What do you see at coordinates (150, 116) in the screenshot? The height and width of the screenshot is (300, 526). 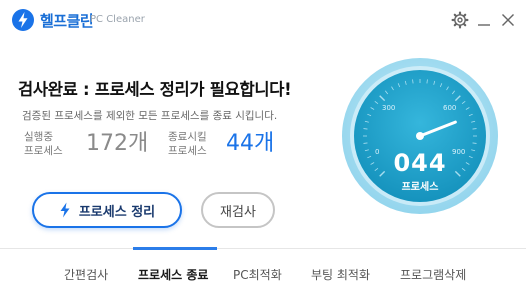 I see `scan-description: 검증된 프로세스를 제외한 모든 프로세스를 종료 시킵니다.` at bounding box center [150, 116].